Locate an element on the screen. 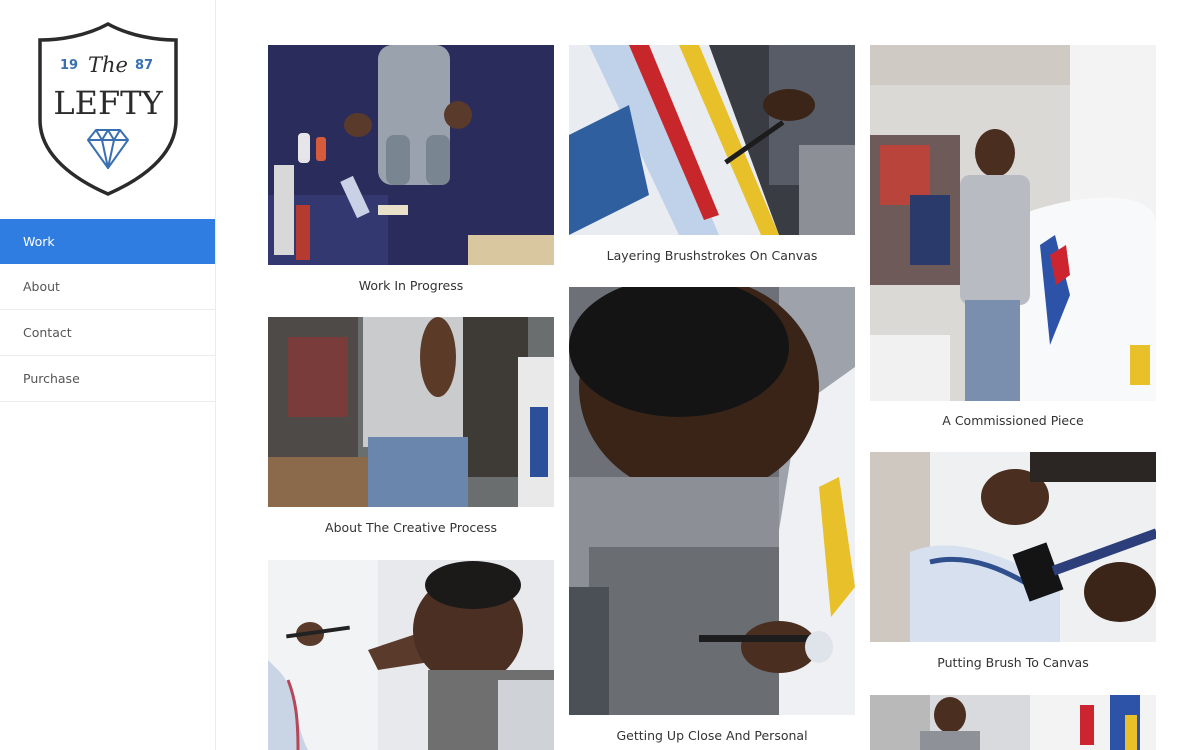 Image resolution: width=1200 pixels, height=750 pixels. gallery-card: Layering Brushstrokes On Canvas is located at coordinates (712, 157).